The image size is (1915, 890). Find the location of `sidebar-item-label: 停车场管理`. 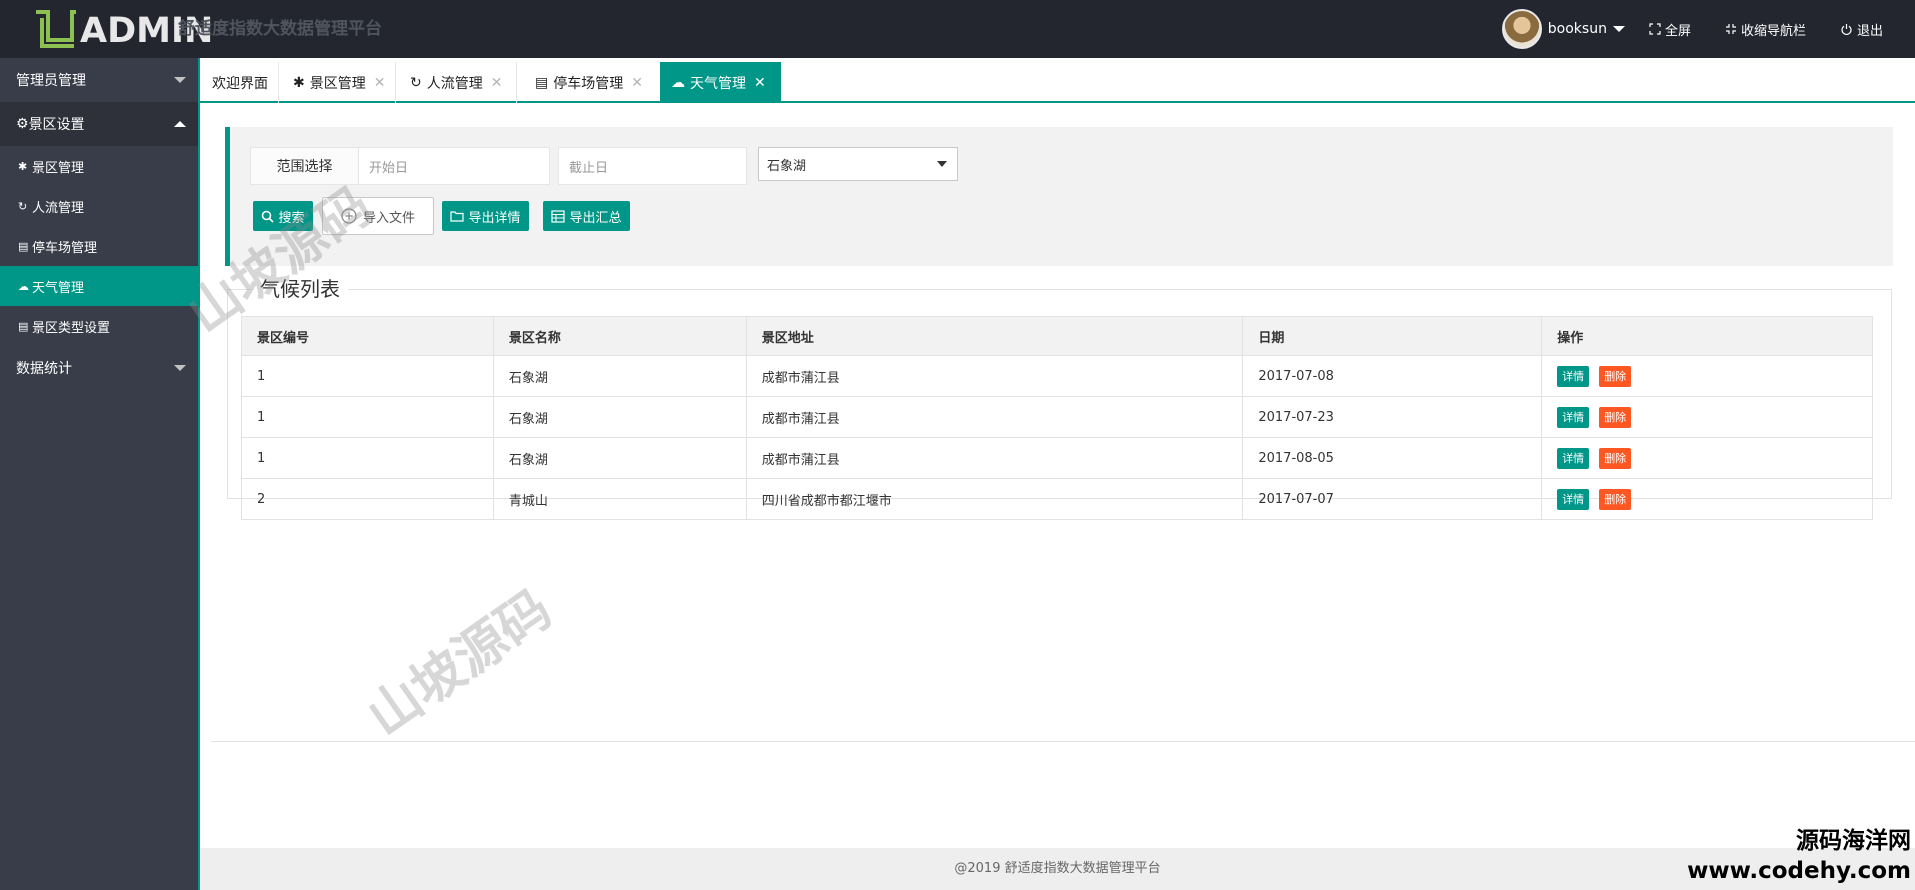

sidebar-item-label: 停车场管理 is located at coordinates (65, 248).